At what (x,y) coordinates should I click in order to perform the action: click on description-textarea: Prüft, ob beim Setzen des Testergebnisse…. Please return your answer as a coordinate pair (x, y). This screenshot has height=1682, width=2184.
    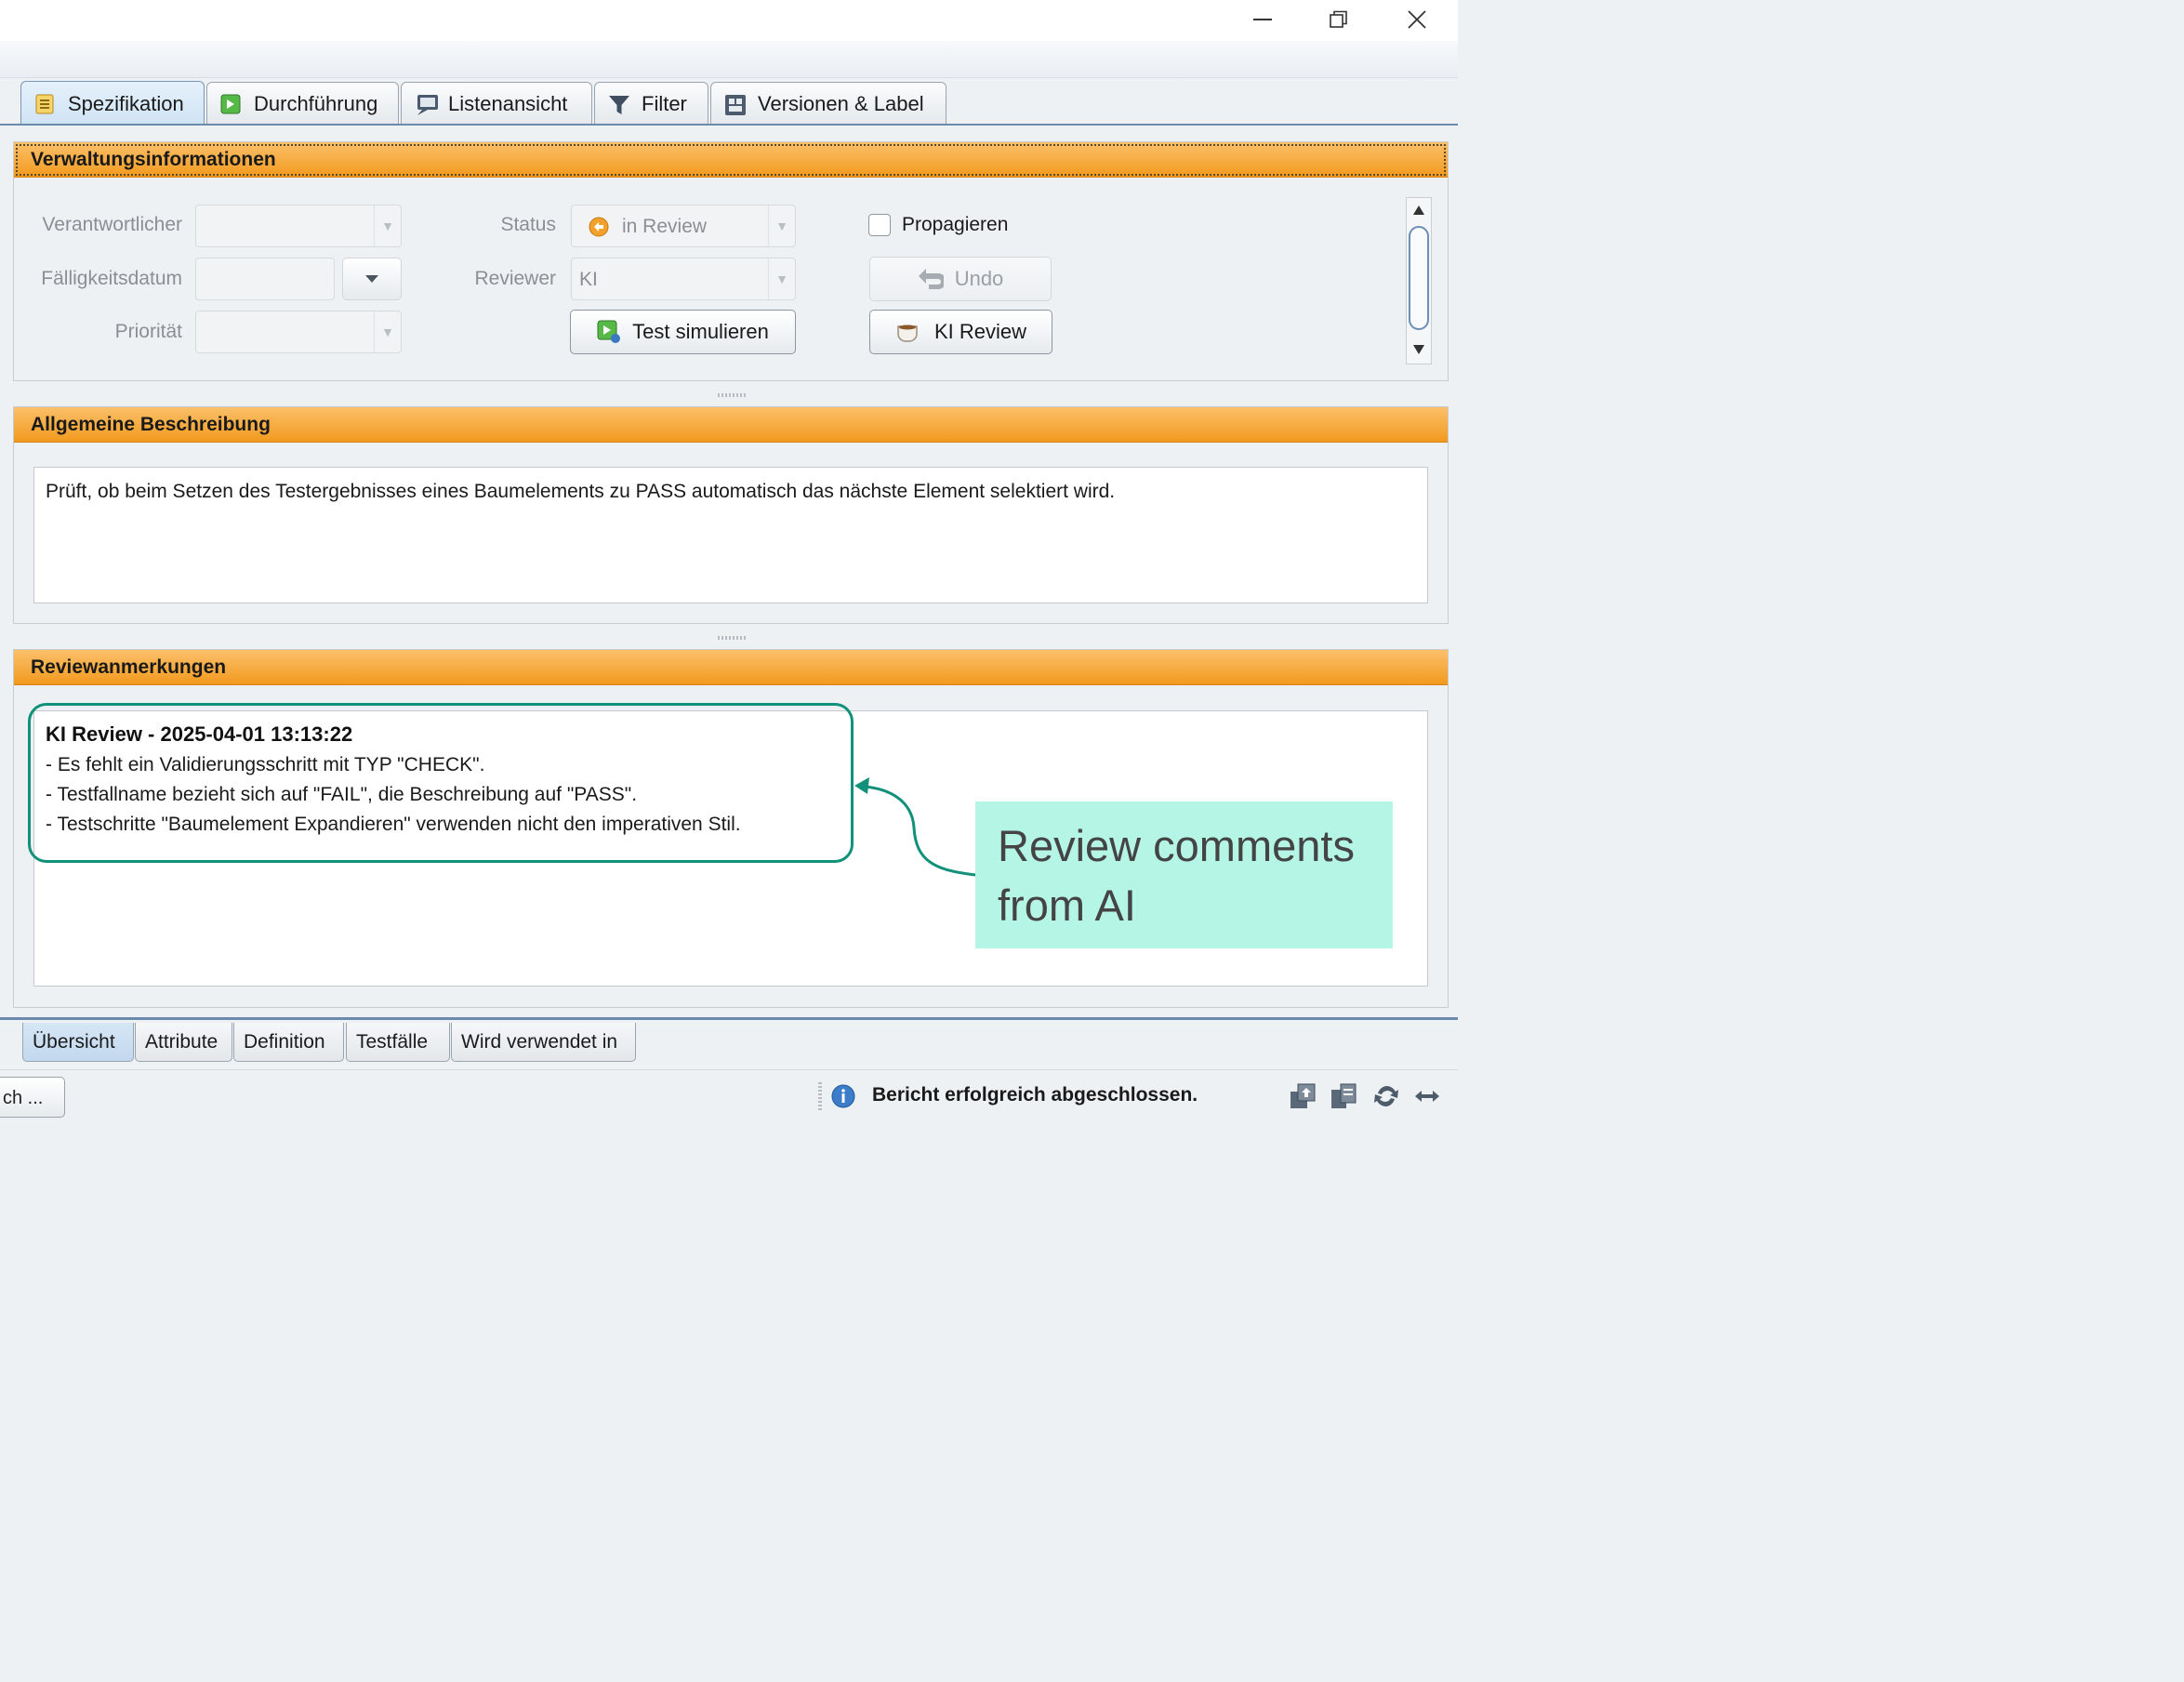
    Looking at the image, I should click on (730, 535).